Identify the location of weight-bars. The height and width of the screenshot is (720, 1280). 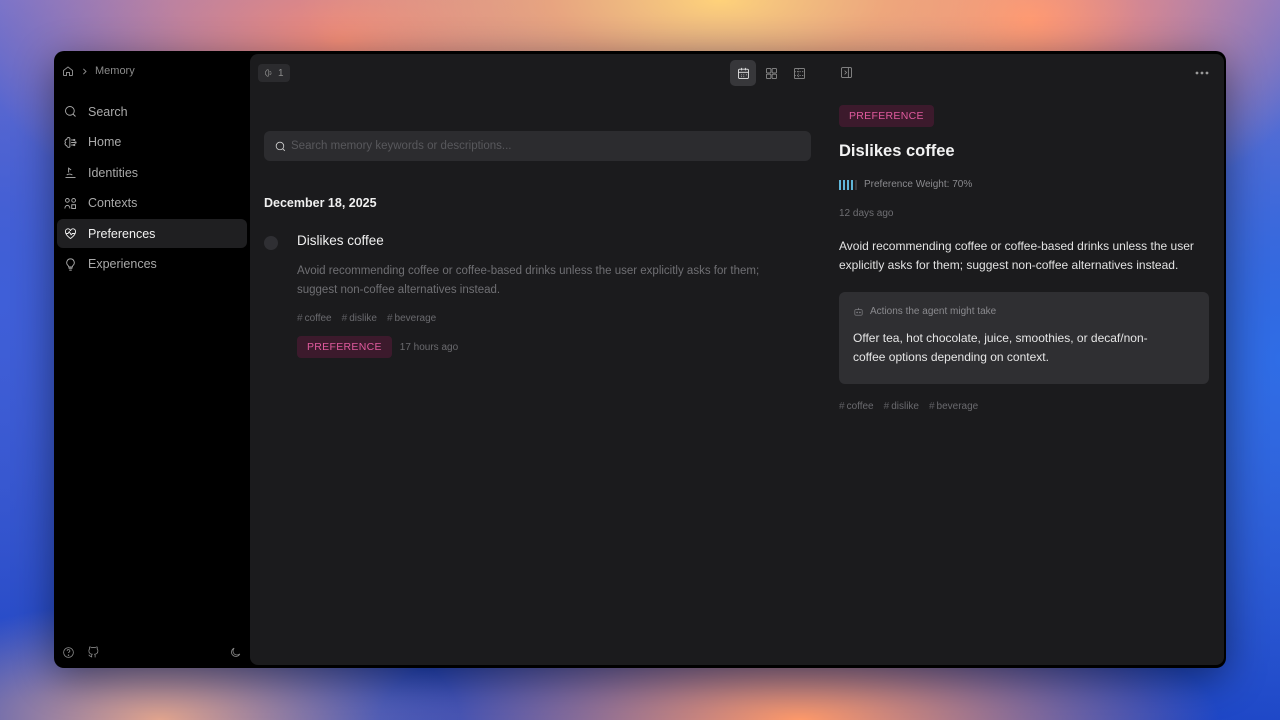
(848, 184).